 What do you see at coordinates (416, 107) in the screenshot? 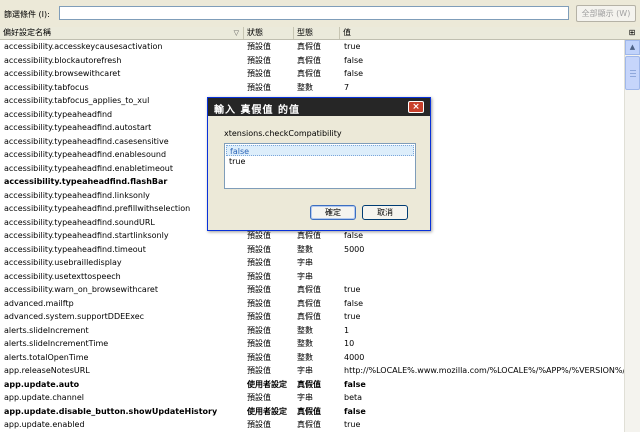
I see `close-icon: ×` at bounding box center [416, 107].